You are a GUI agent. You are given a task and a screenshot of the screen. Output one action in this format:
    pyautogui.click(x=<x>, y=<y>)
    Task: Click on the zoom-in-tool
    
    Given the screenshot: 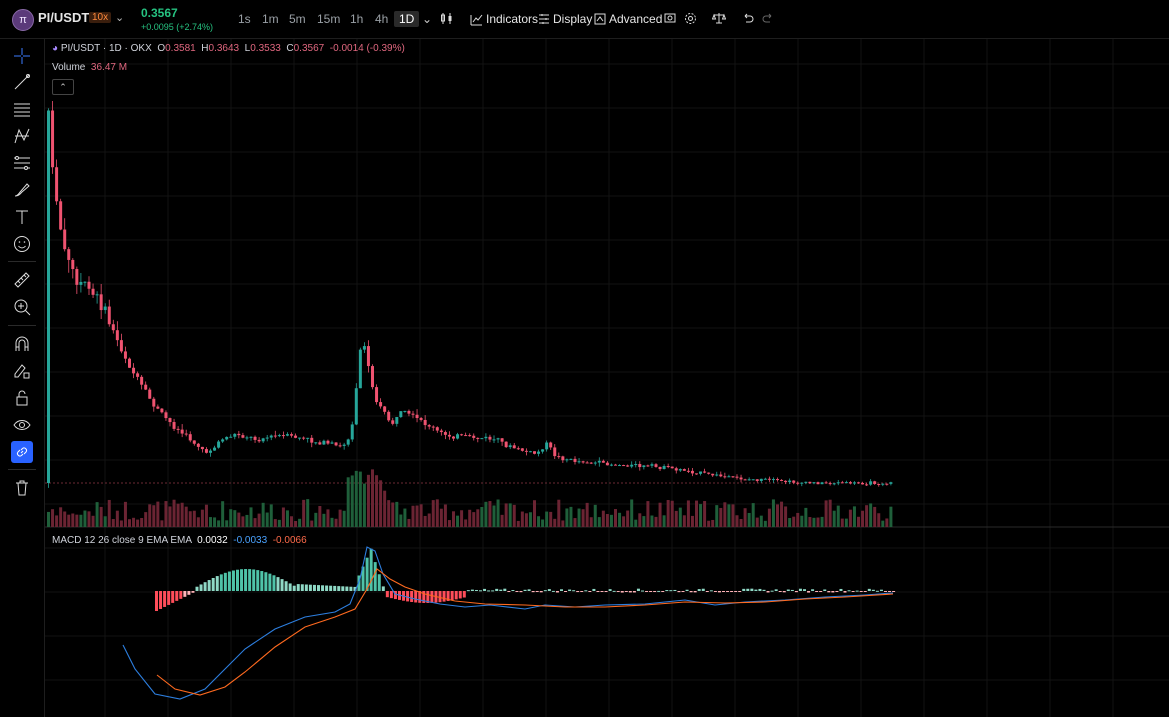 What is the action you would take?
    pyautogui.click(x=22, y=307)
    